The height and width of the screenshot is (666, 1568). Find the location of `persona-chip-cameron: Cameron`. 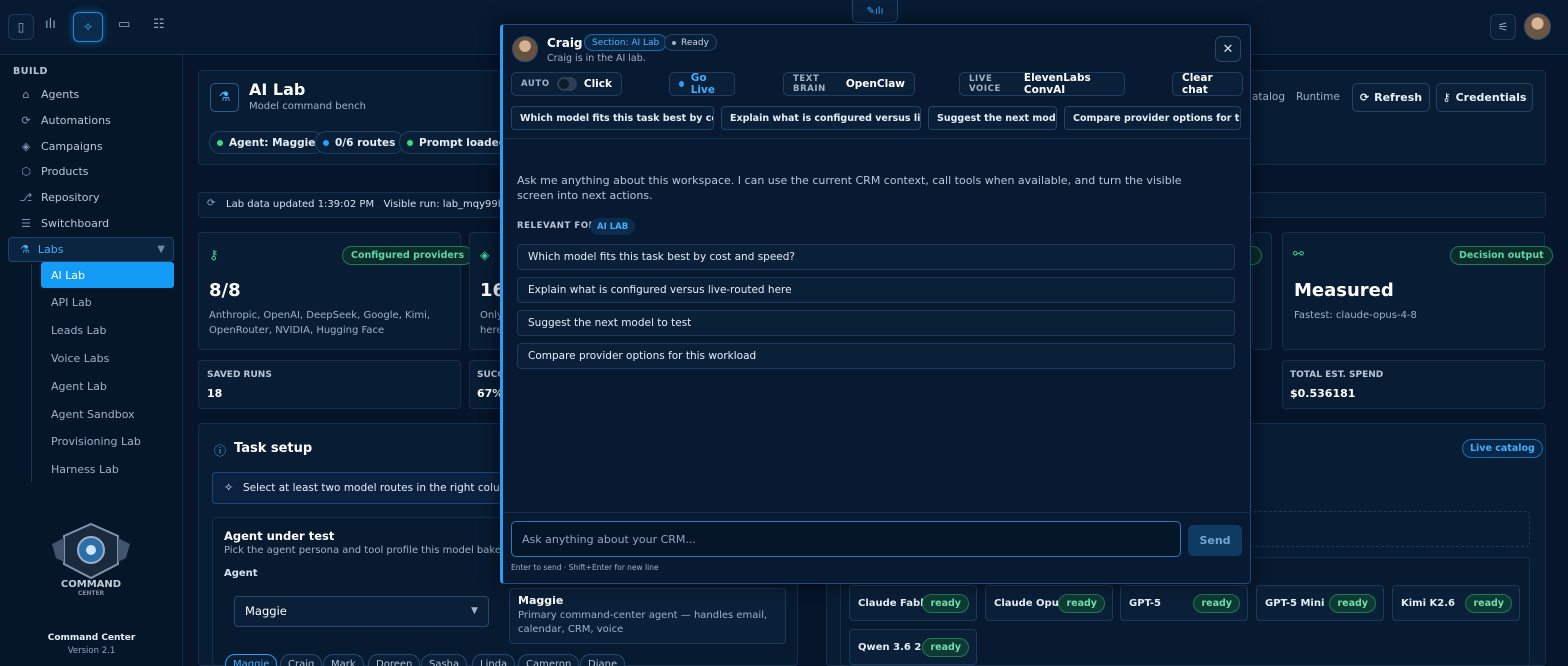

persona-chip-cameron: Cameron is located at coordinates (549, 660).